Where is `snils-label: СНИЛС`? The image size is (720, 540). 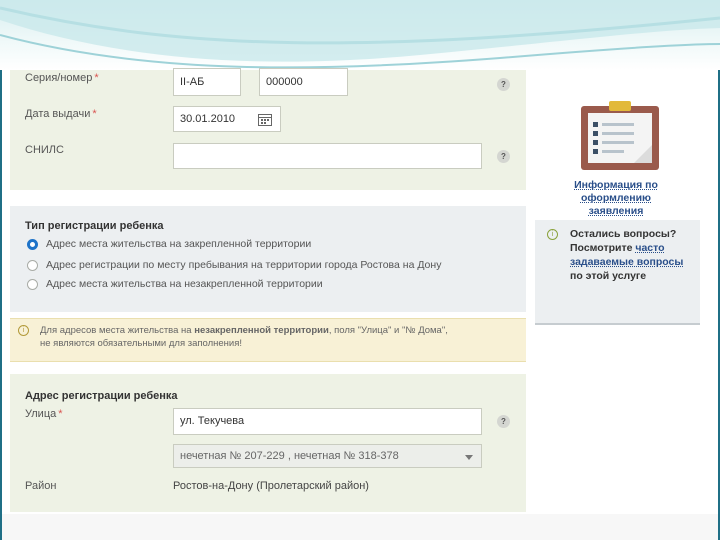 snils-label: СНИЛС is located at coordinates (44, 150).